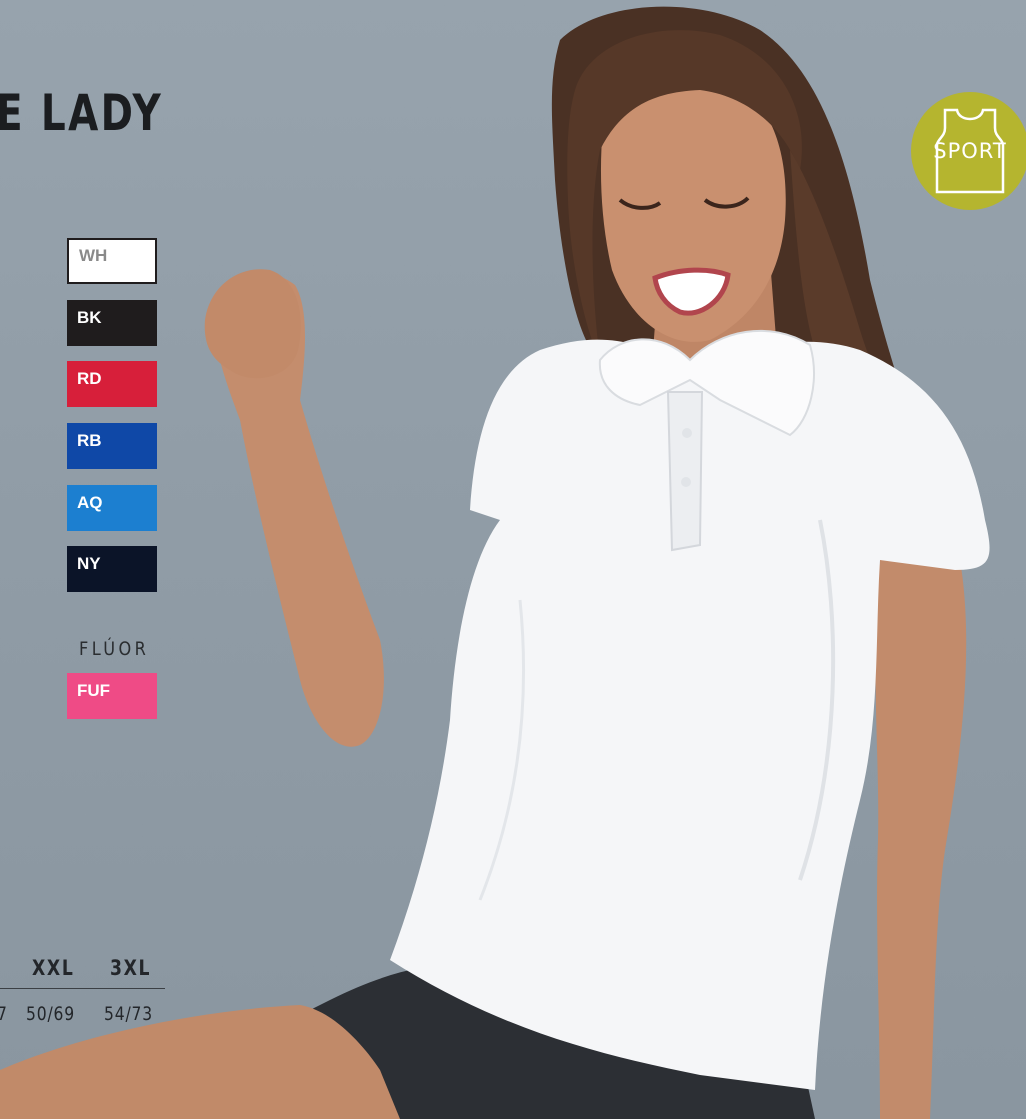 Image resolution: width=1026 pixels, height=1119 pixels. I want to click on size-header-3xl: 3XL, so click(131, 968).